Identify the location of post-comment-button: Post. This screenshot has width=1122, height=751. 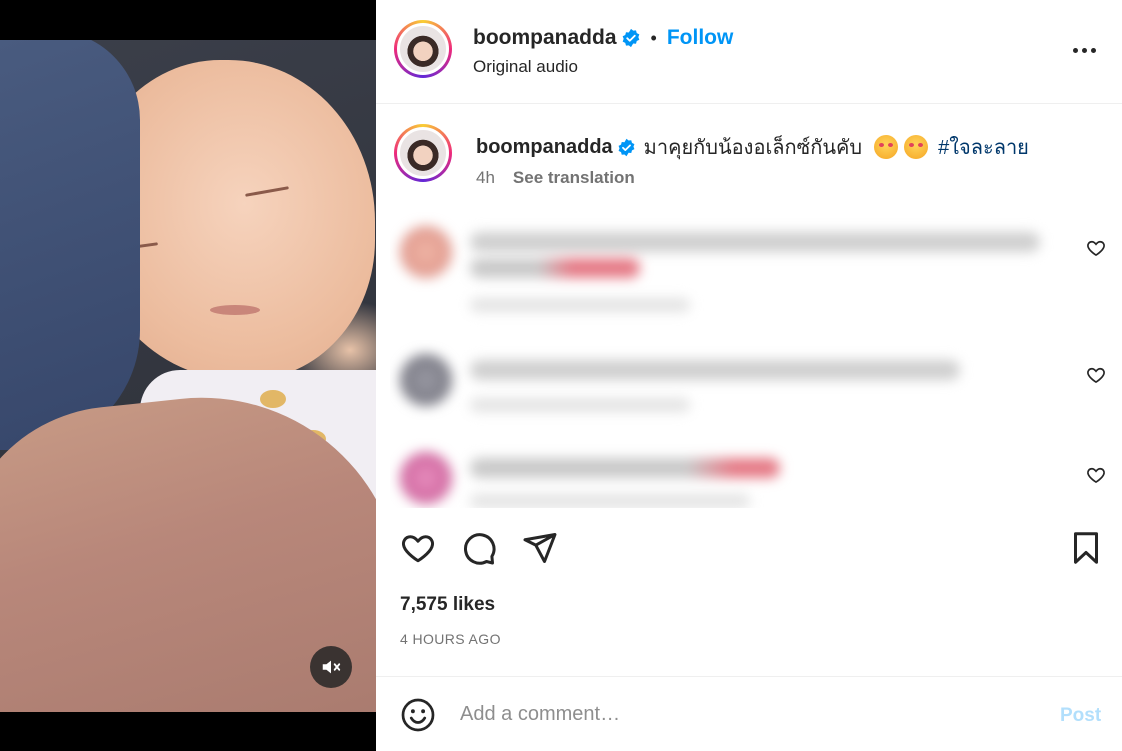
(1080, 716).